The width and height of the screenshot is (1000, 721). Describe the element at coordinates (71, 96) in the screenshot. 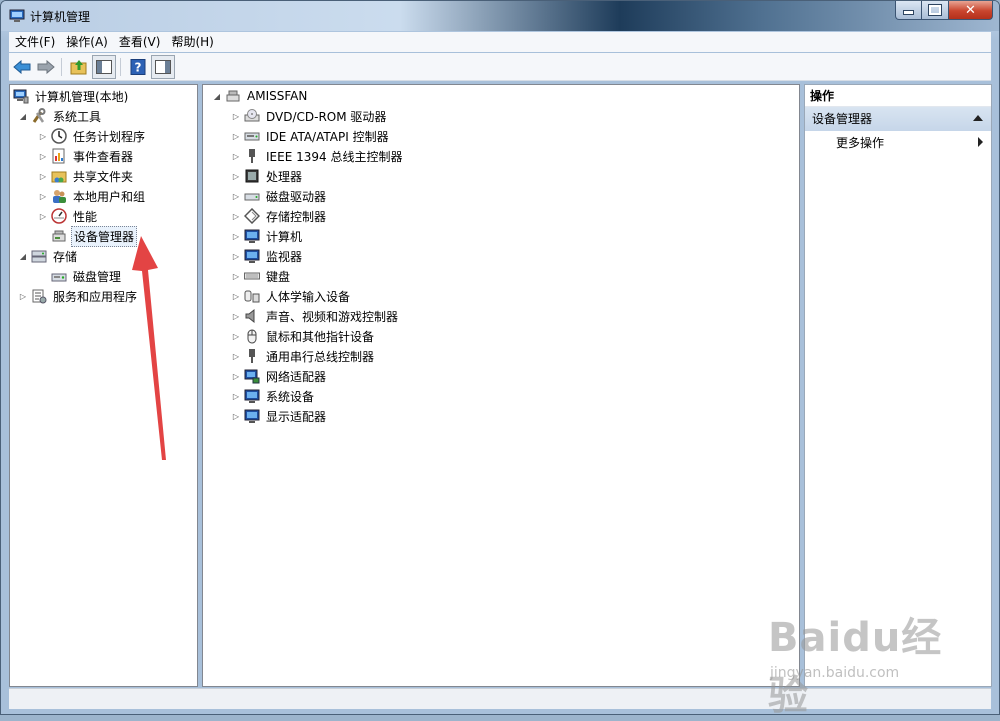

I see `tree-node-root: 计算机管理(本地)` at that location.